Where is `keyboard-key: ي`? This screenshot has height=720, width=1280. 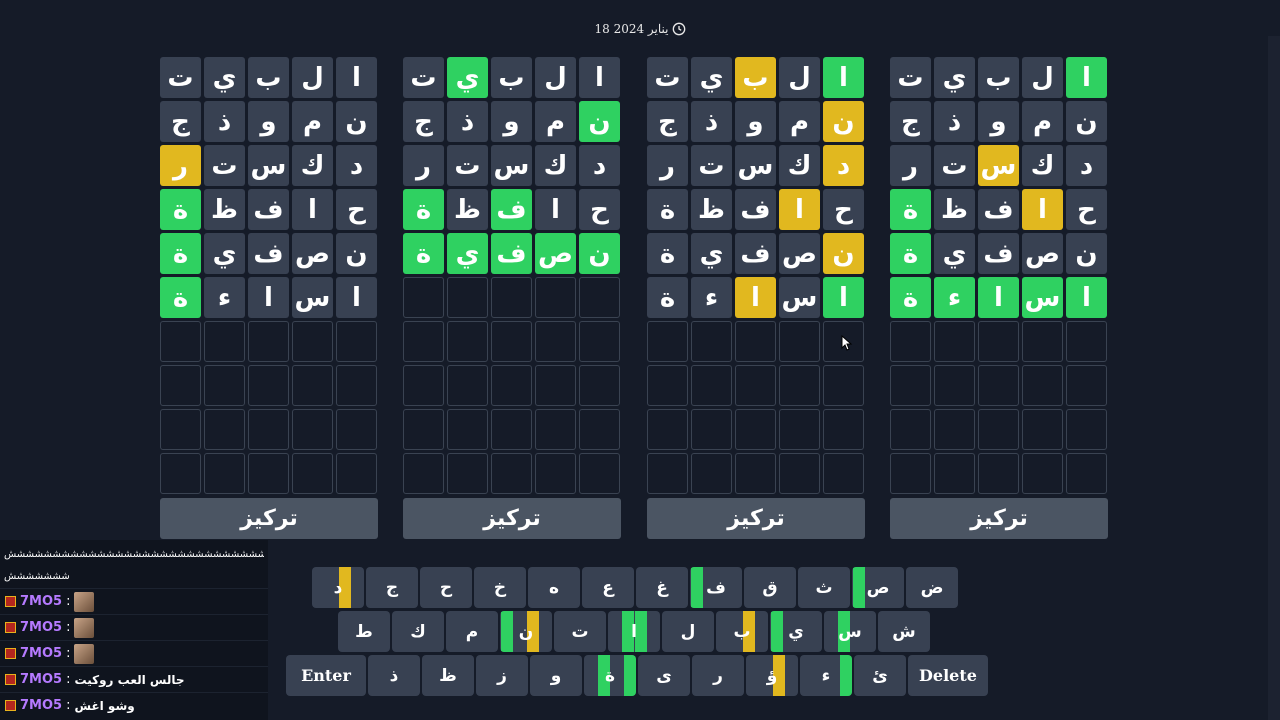
keyboard-key: ي is located at coordinates (796, 631).